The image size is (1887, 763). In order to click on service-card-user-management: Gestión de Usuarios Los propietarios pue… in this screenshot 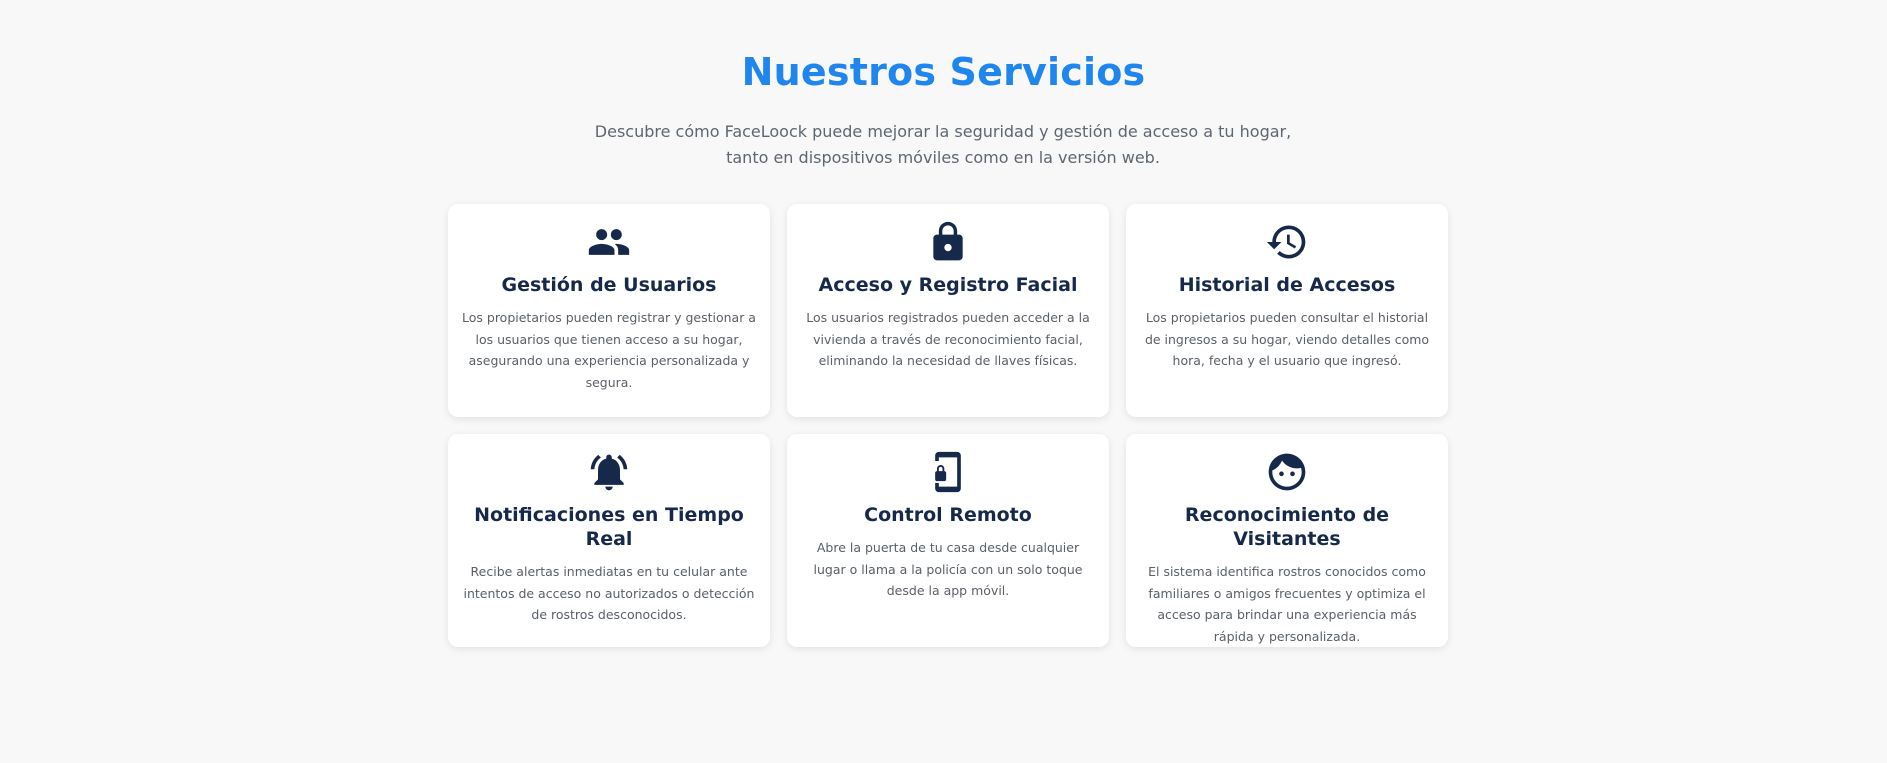, I will do `click(609, 310)`.